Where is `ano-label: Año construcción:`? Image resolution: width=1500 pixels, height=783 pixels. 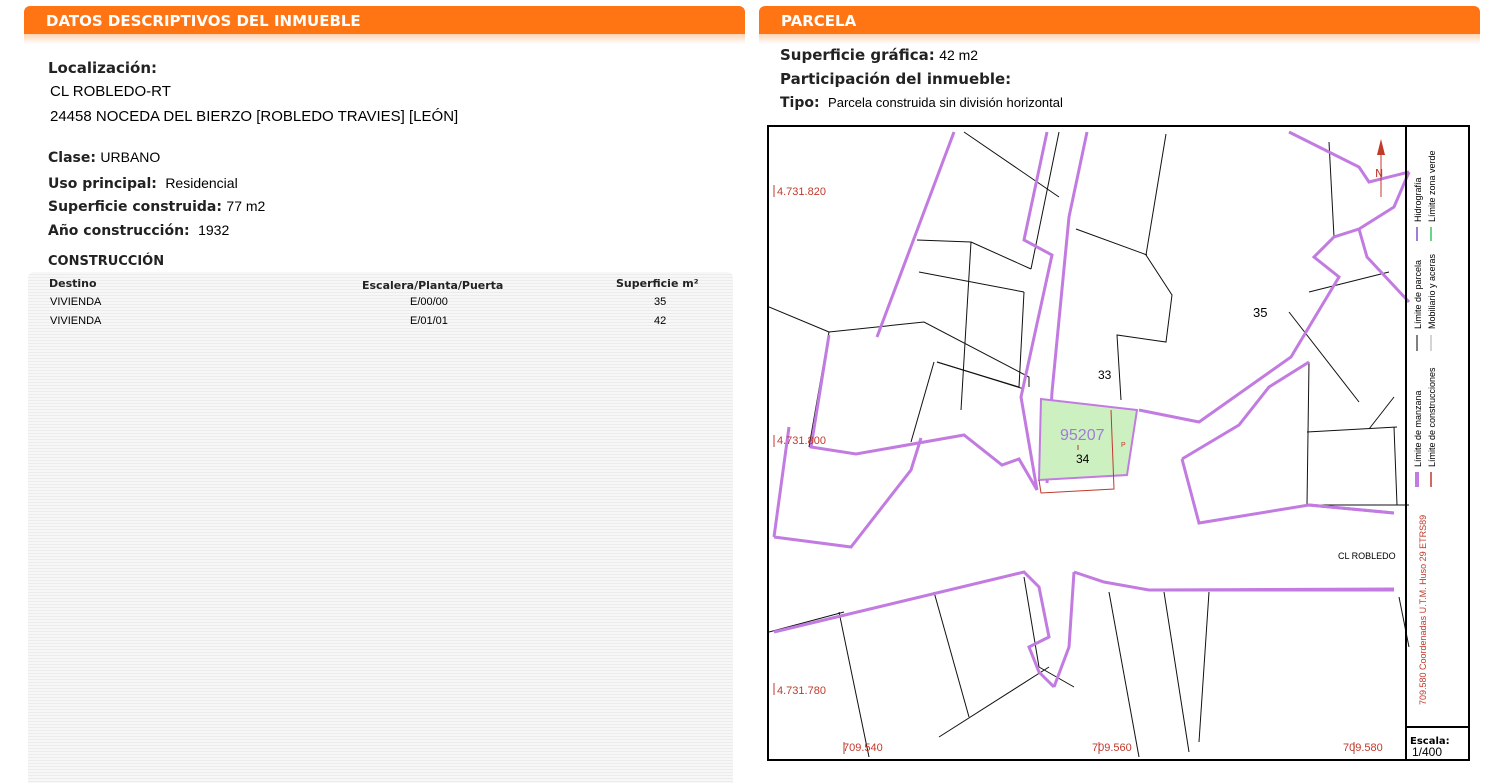 ano-label: Año construcción: is located at coordinates (119, 231).